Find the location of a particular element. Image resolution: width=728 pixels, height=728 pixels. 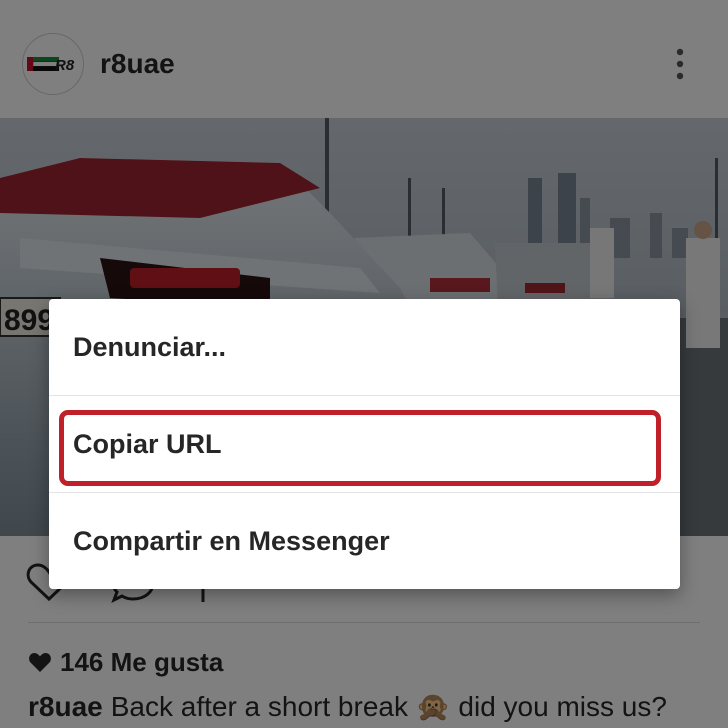

menu-item-label: Compartir en Messenger is located at coordinates (231, 540).